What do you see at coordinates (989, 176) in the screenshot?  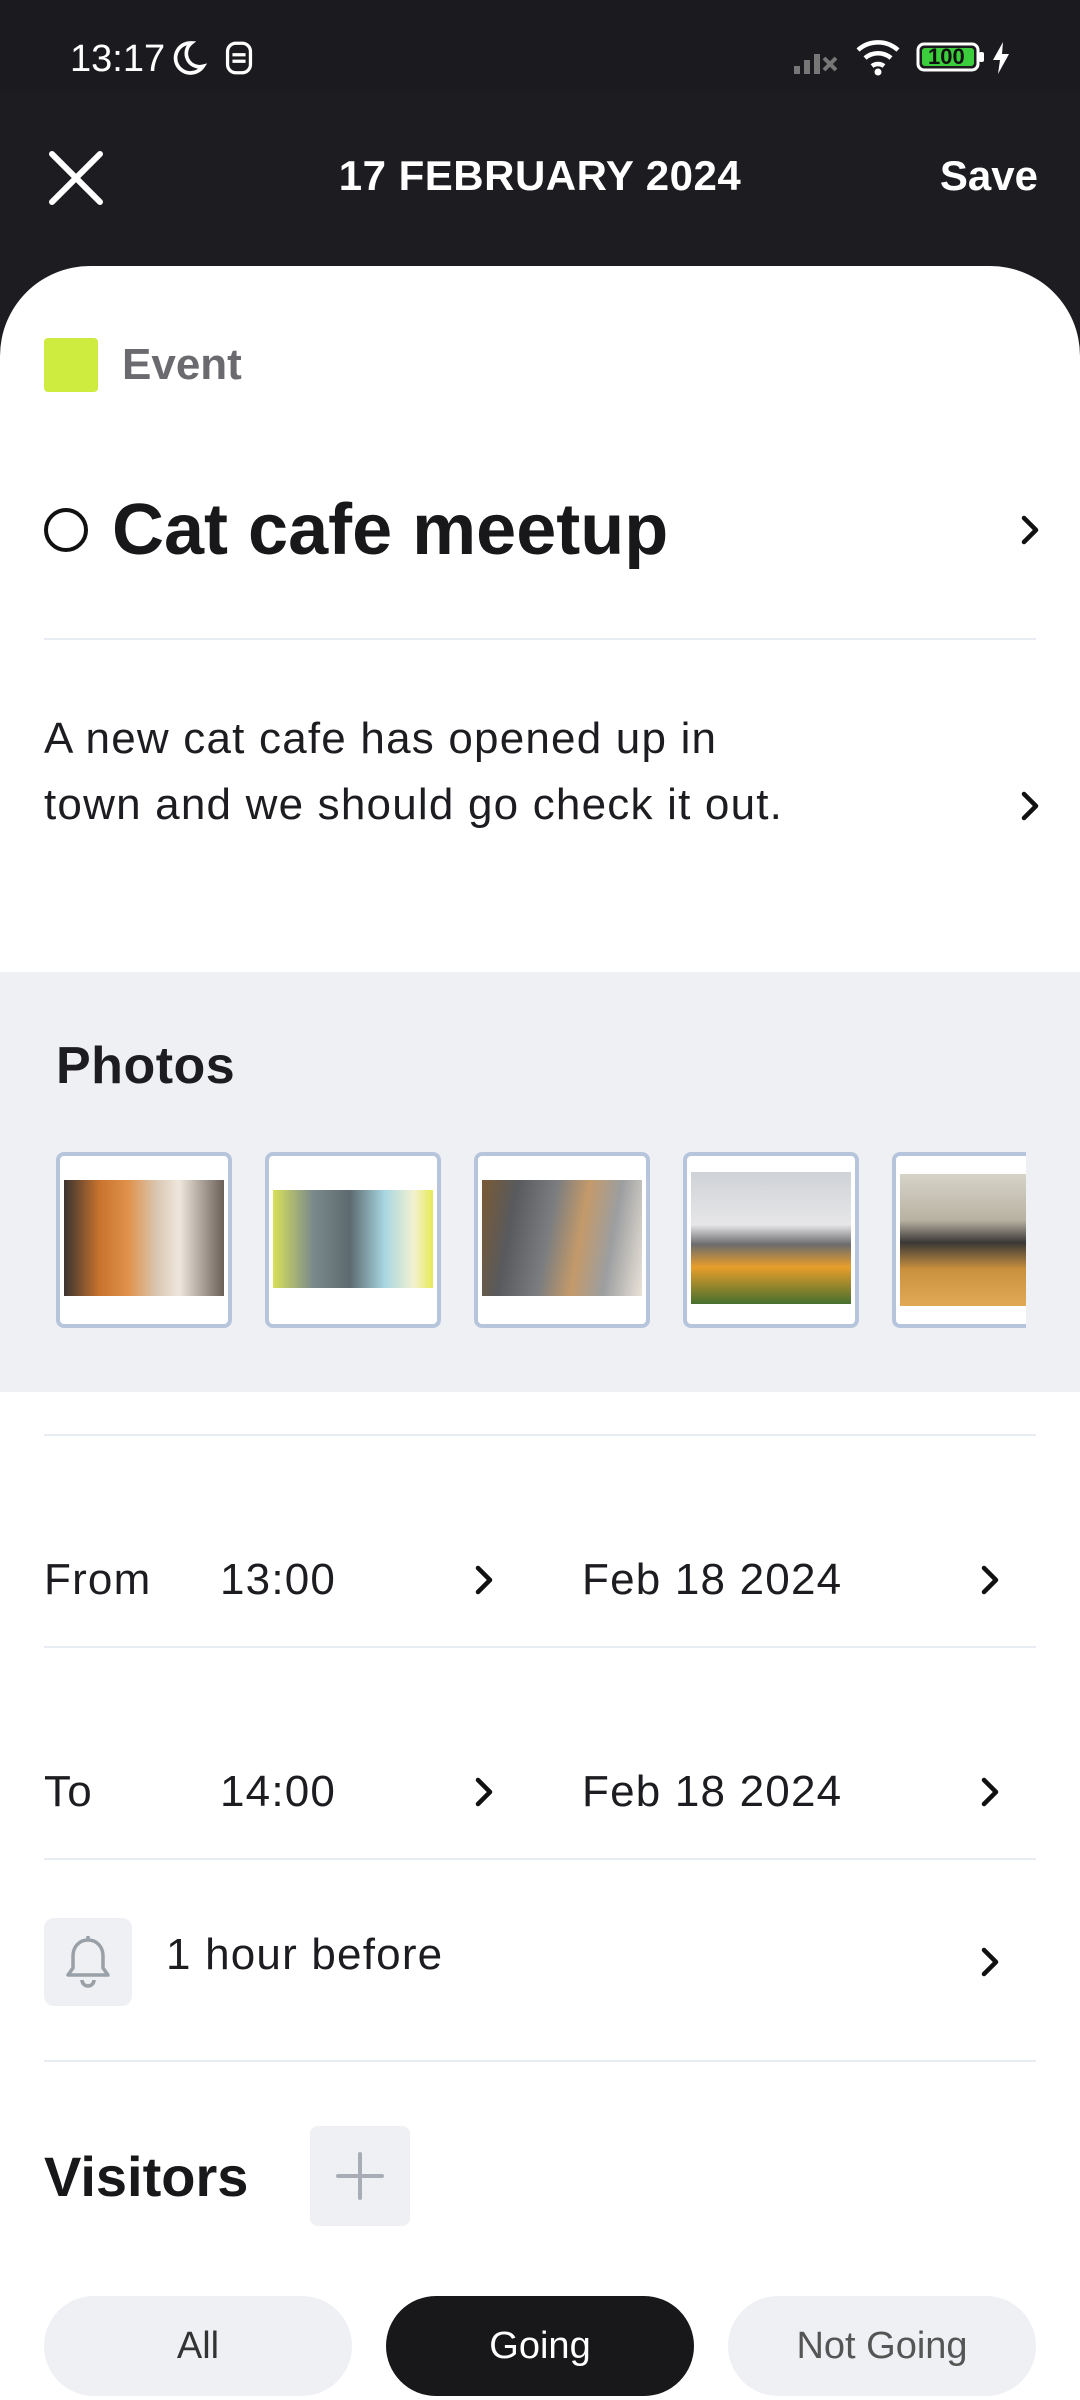 I see `save-button: Save` at bounding box center [989, 176].